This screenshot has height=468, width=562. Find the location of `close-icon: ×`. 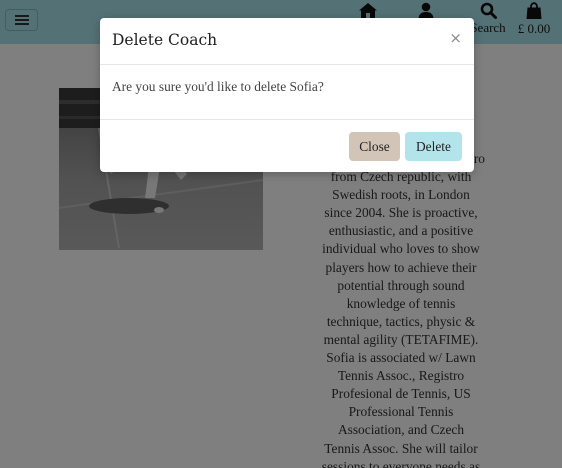

close-icon: × is located at coordinates (455, 38).